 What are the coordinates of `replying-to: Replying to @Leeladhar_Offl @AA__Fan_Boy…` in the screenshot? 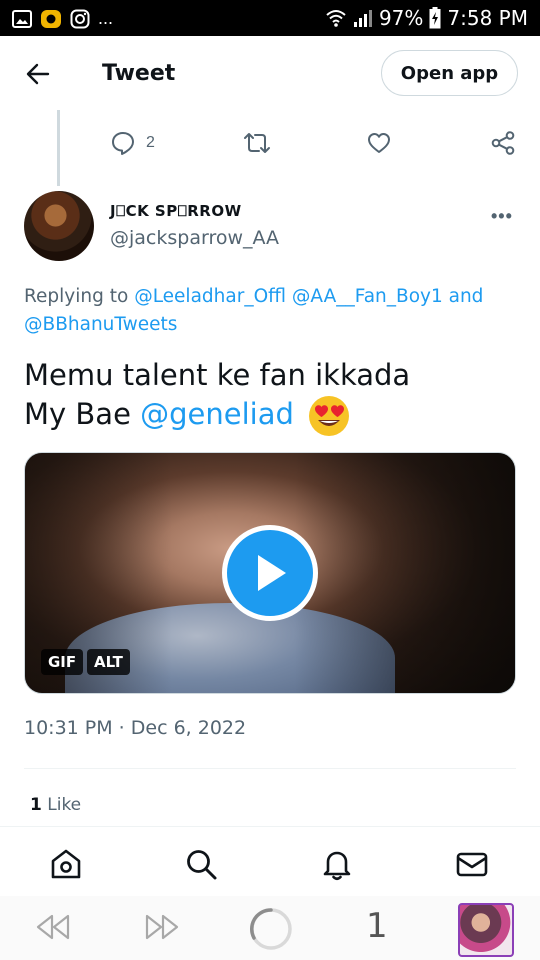 It's located at (272, 311).